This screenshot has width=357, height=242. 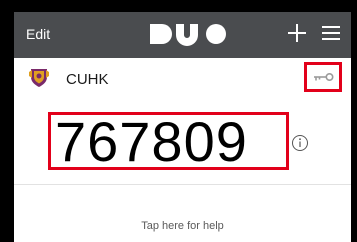 What do you see at coordinates (331, 33) in the screenshot?
I see `hamburger-menu-icon` at bounding box center [331, 33].